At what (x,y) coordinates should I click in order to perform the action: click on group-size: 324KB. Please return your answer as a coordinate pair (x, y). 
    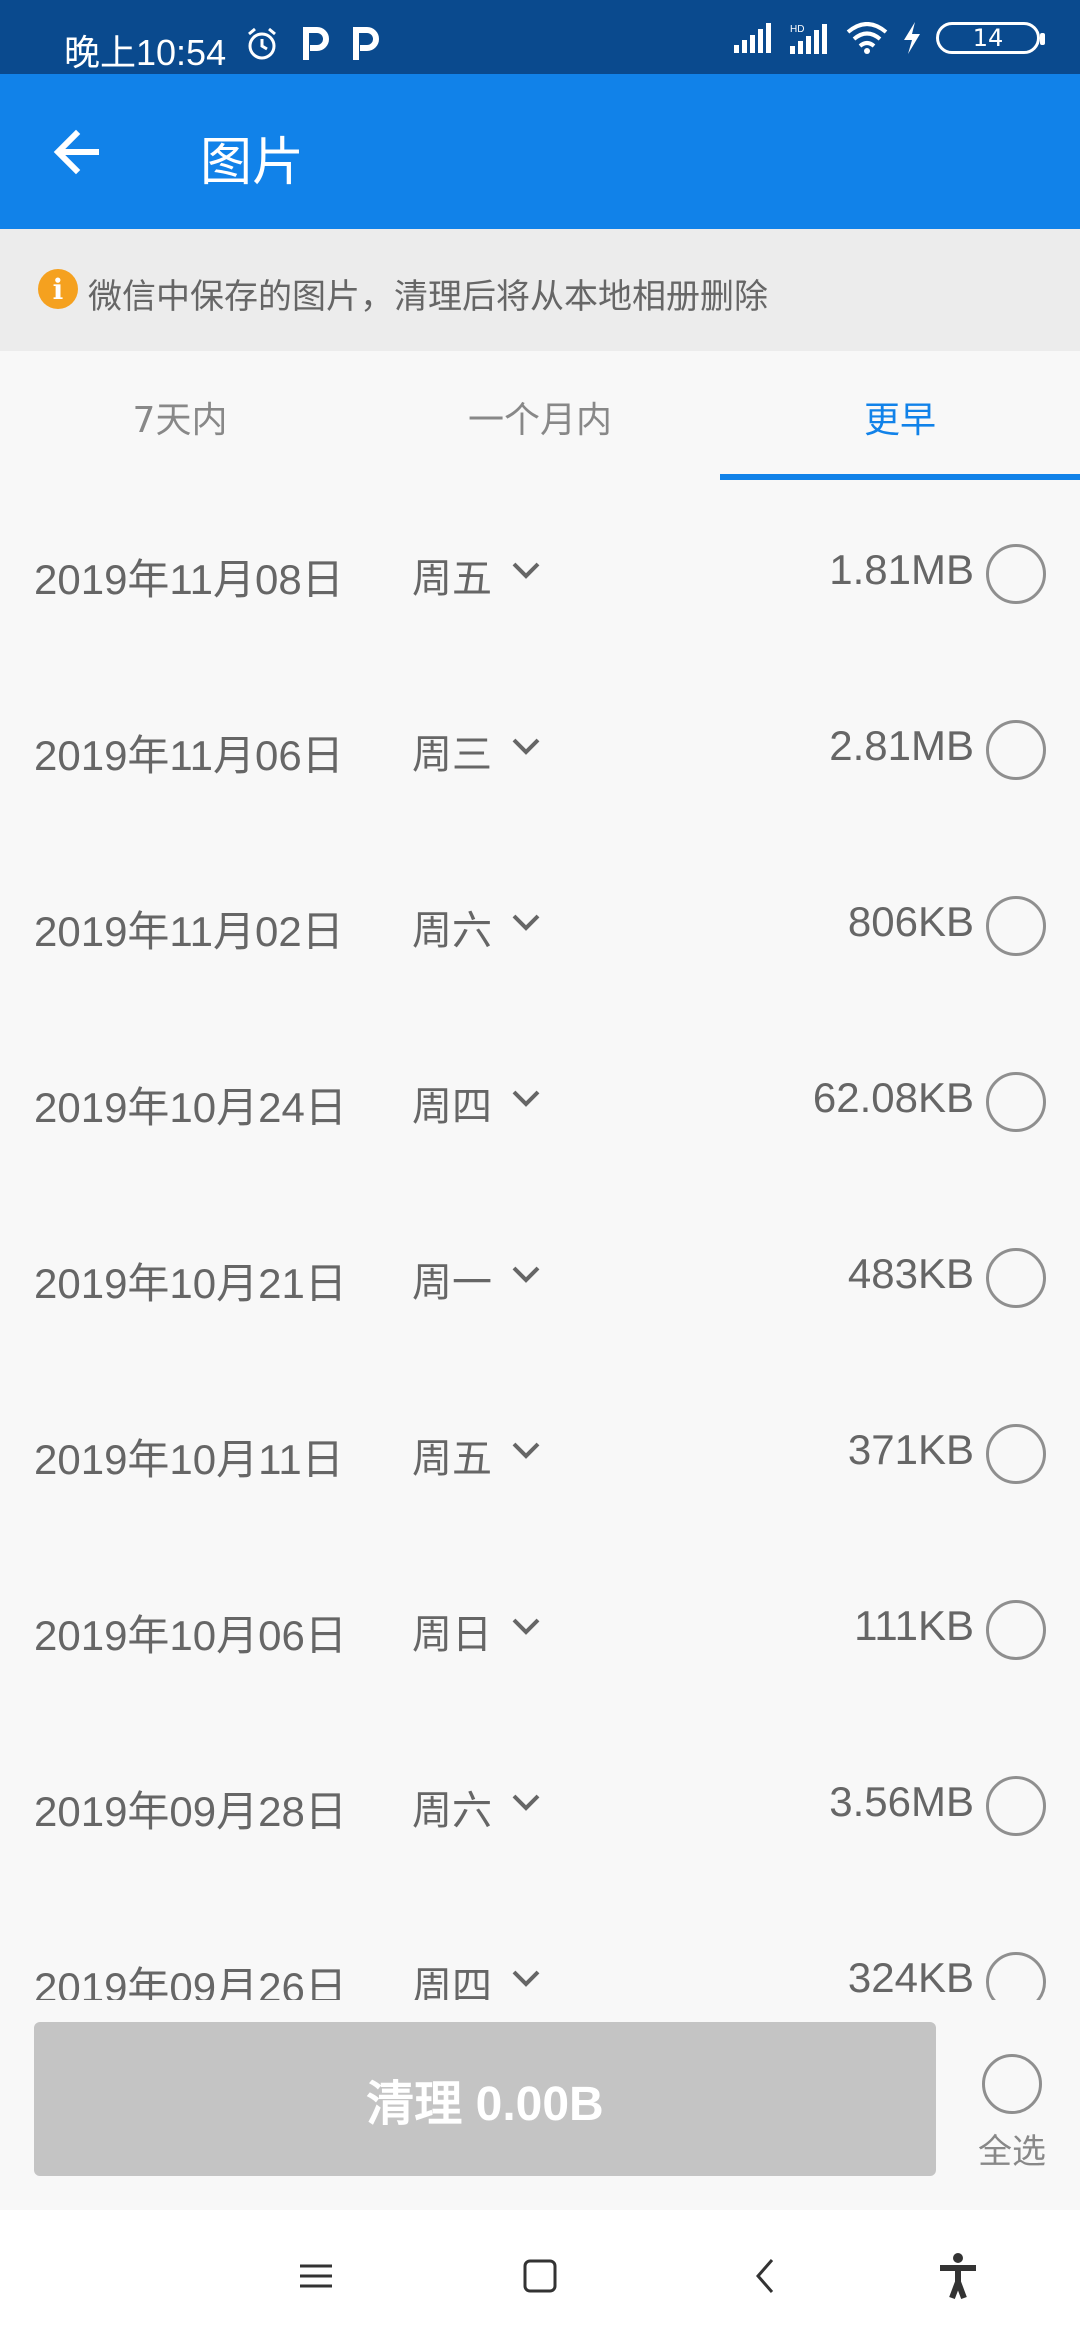
    Looking at the image, I should click on (910, 1977).